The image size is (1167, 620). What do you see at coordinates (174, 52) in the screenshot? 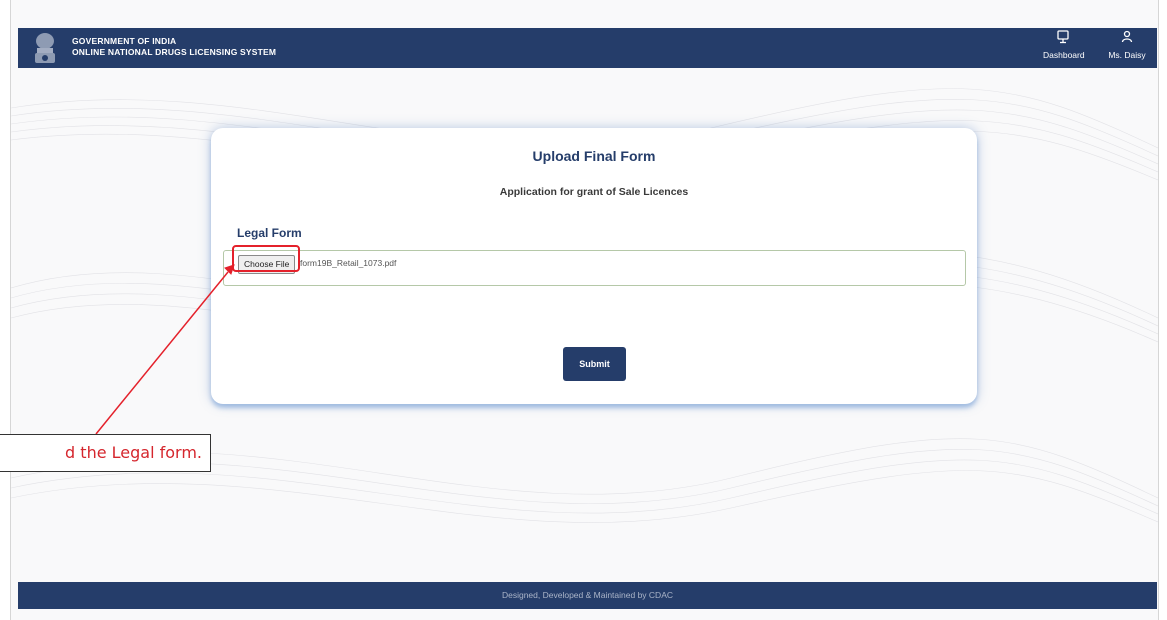
I see `gov-title-line2: ONLINE NATIONAL DRUGS LICENSING SYSTEM` at bounding box center [174, 52].